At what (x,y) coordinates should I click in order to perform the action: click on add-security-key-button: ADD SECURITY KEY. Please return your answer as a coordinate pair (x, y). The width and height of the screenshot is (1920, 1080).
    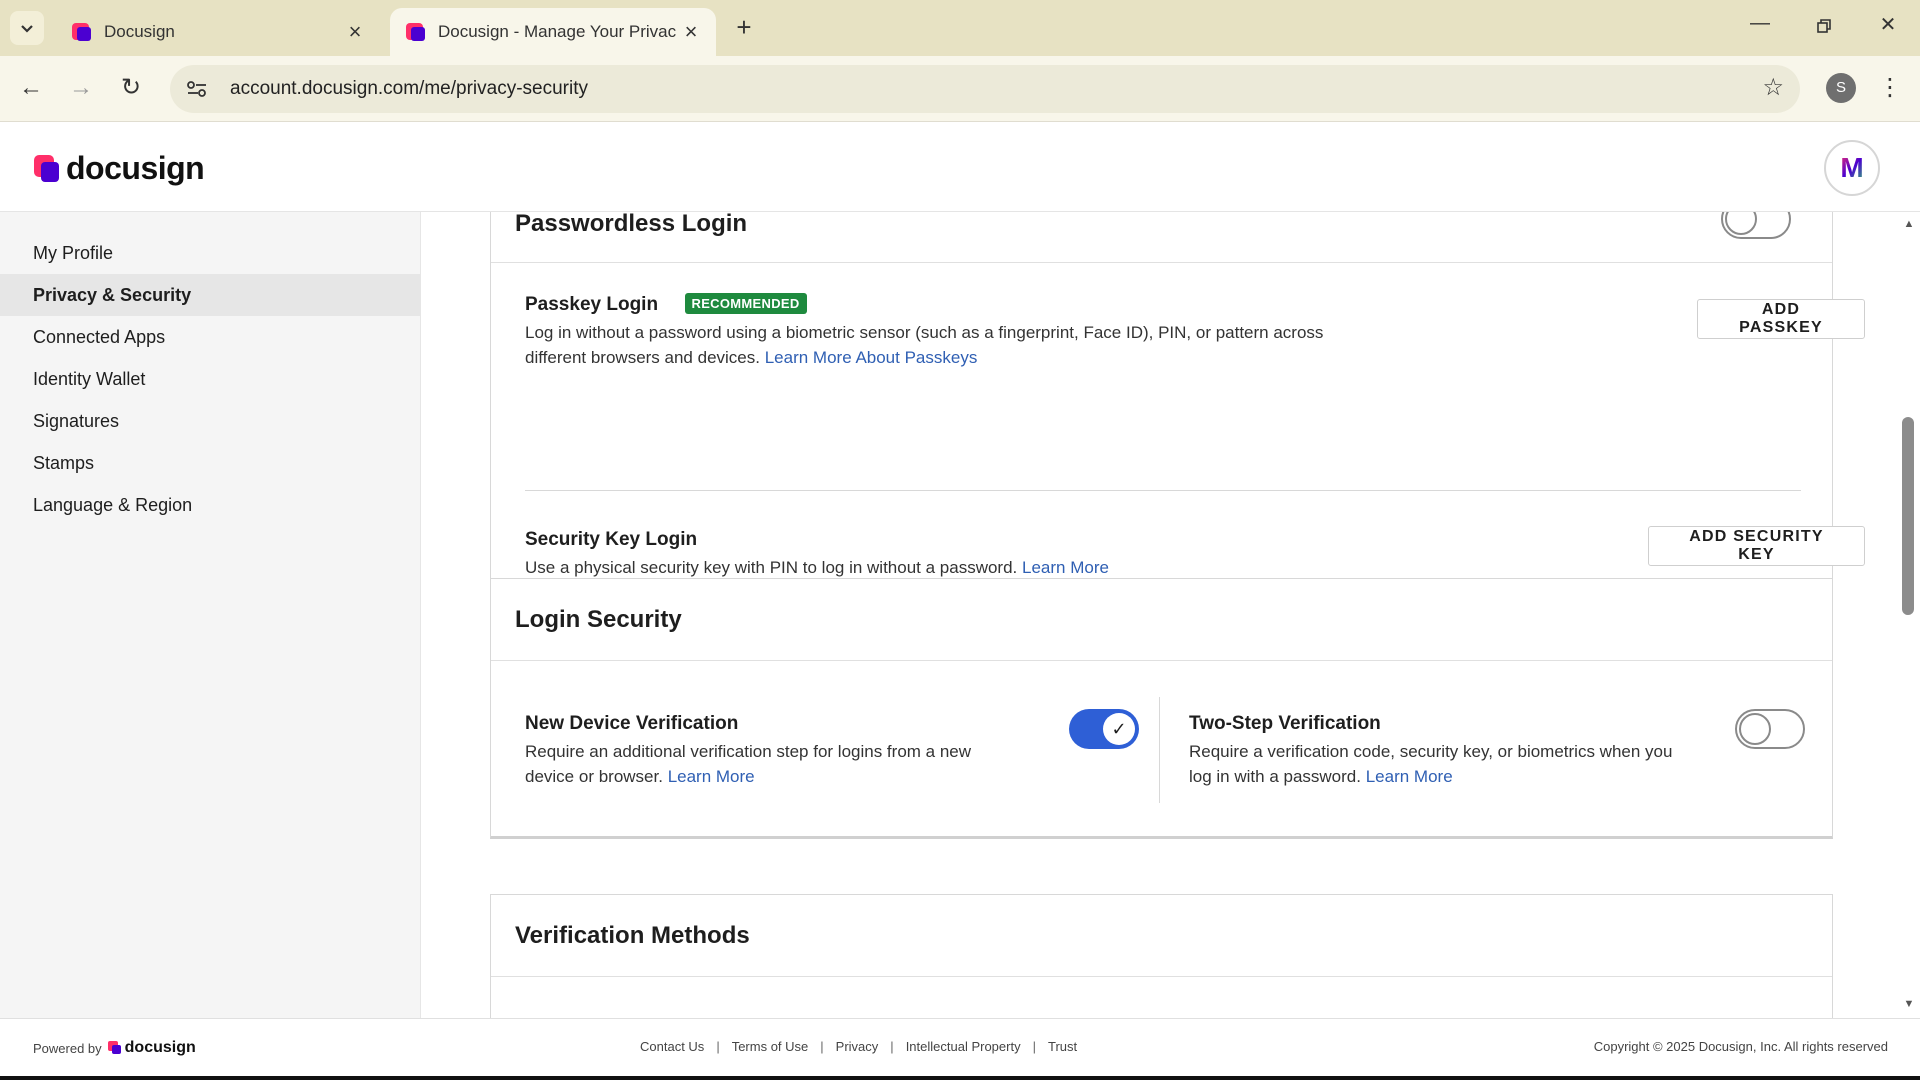
    Looking at the image, I should click on (1756, 546).